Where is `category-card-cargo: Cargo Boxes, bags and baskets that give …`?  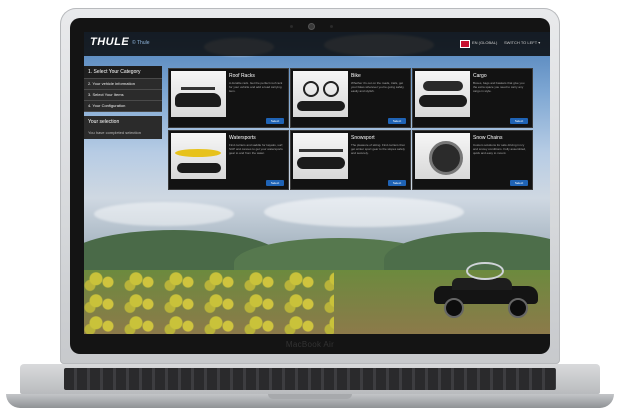 category-card-cargo: Cargo Boxes, bags and baskets that give … is located at coordinates (472, 98).